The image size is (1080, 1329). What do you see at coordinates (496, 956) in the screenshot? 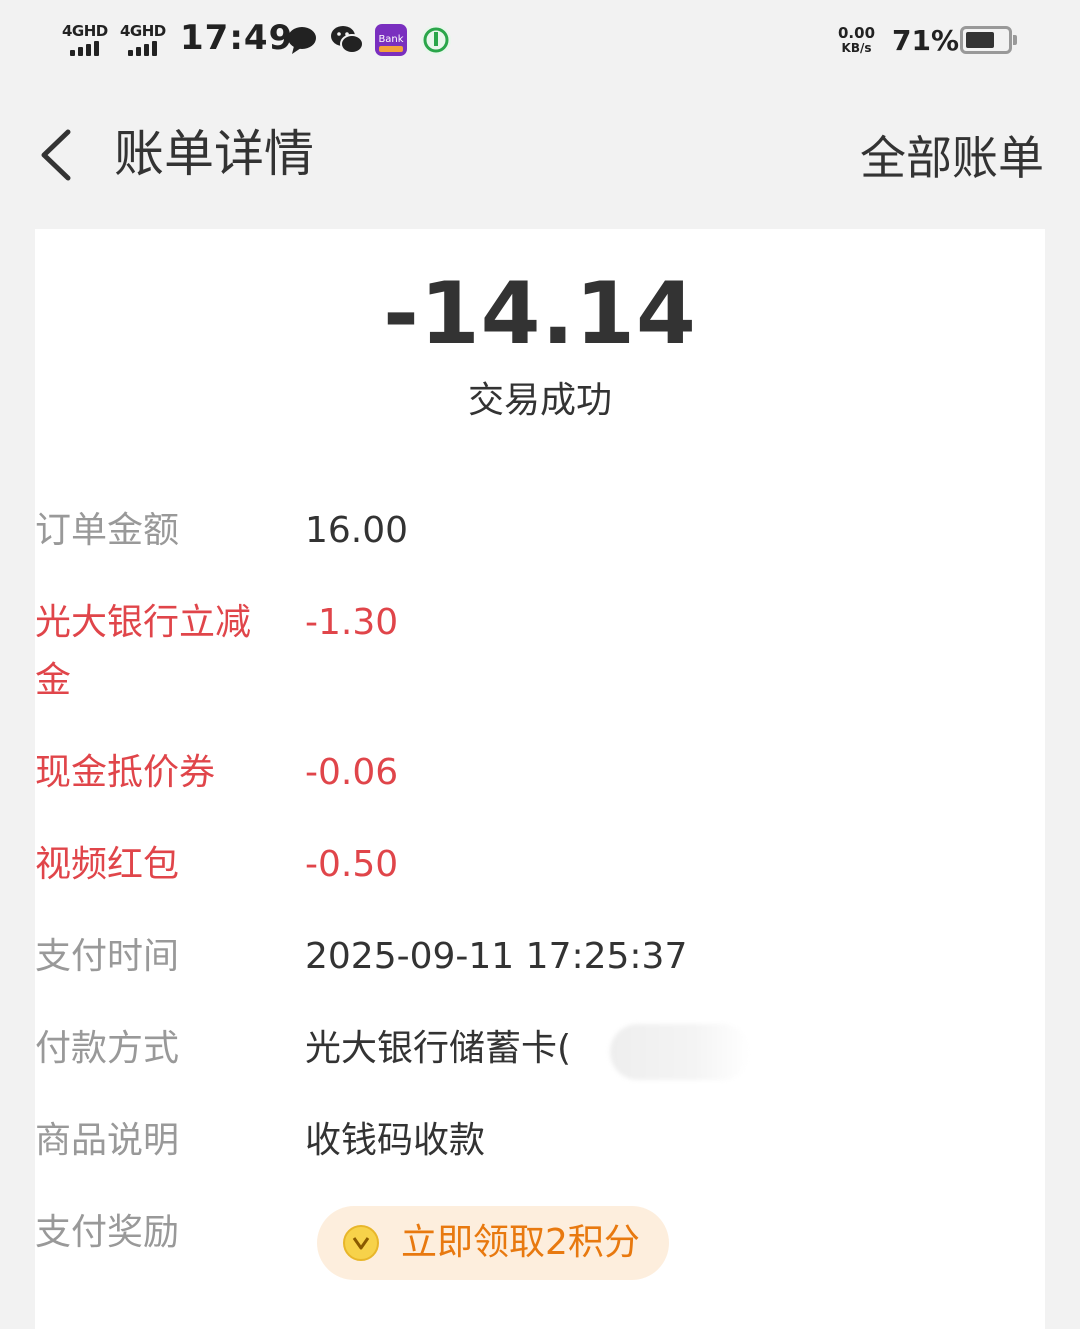
I see `detail-value: 2025-09-11 17:25:37` at bounding box center [496, 956].